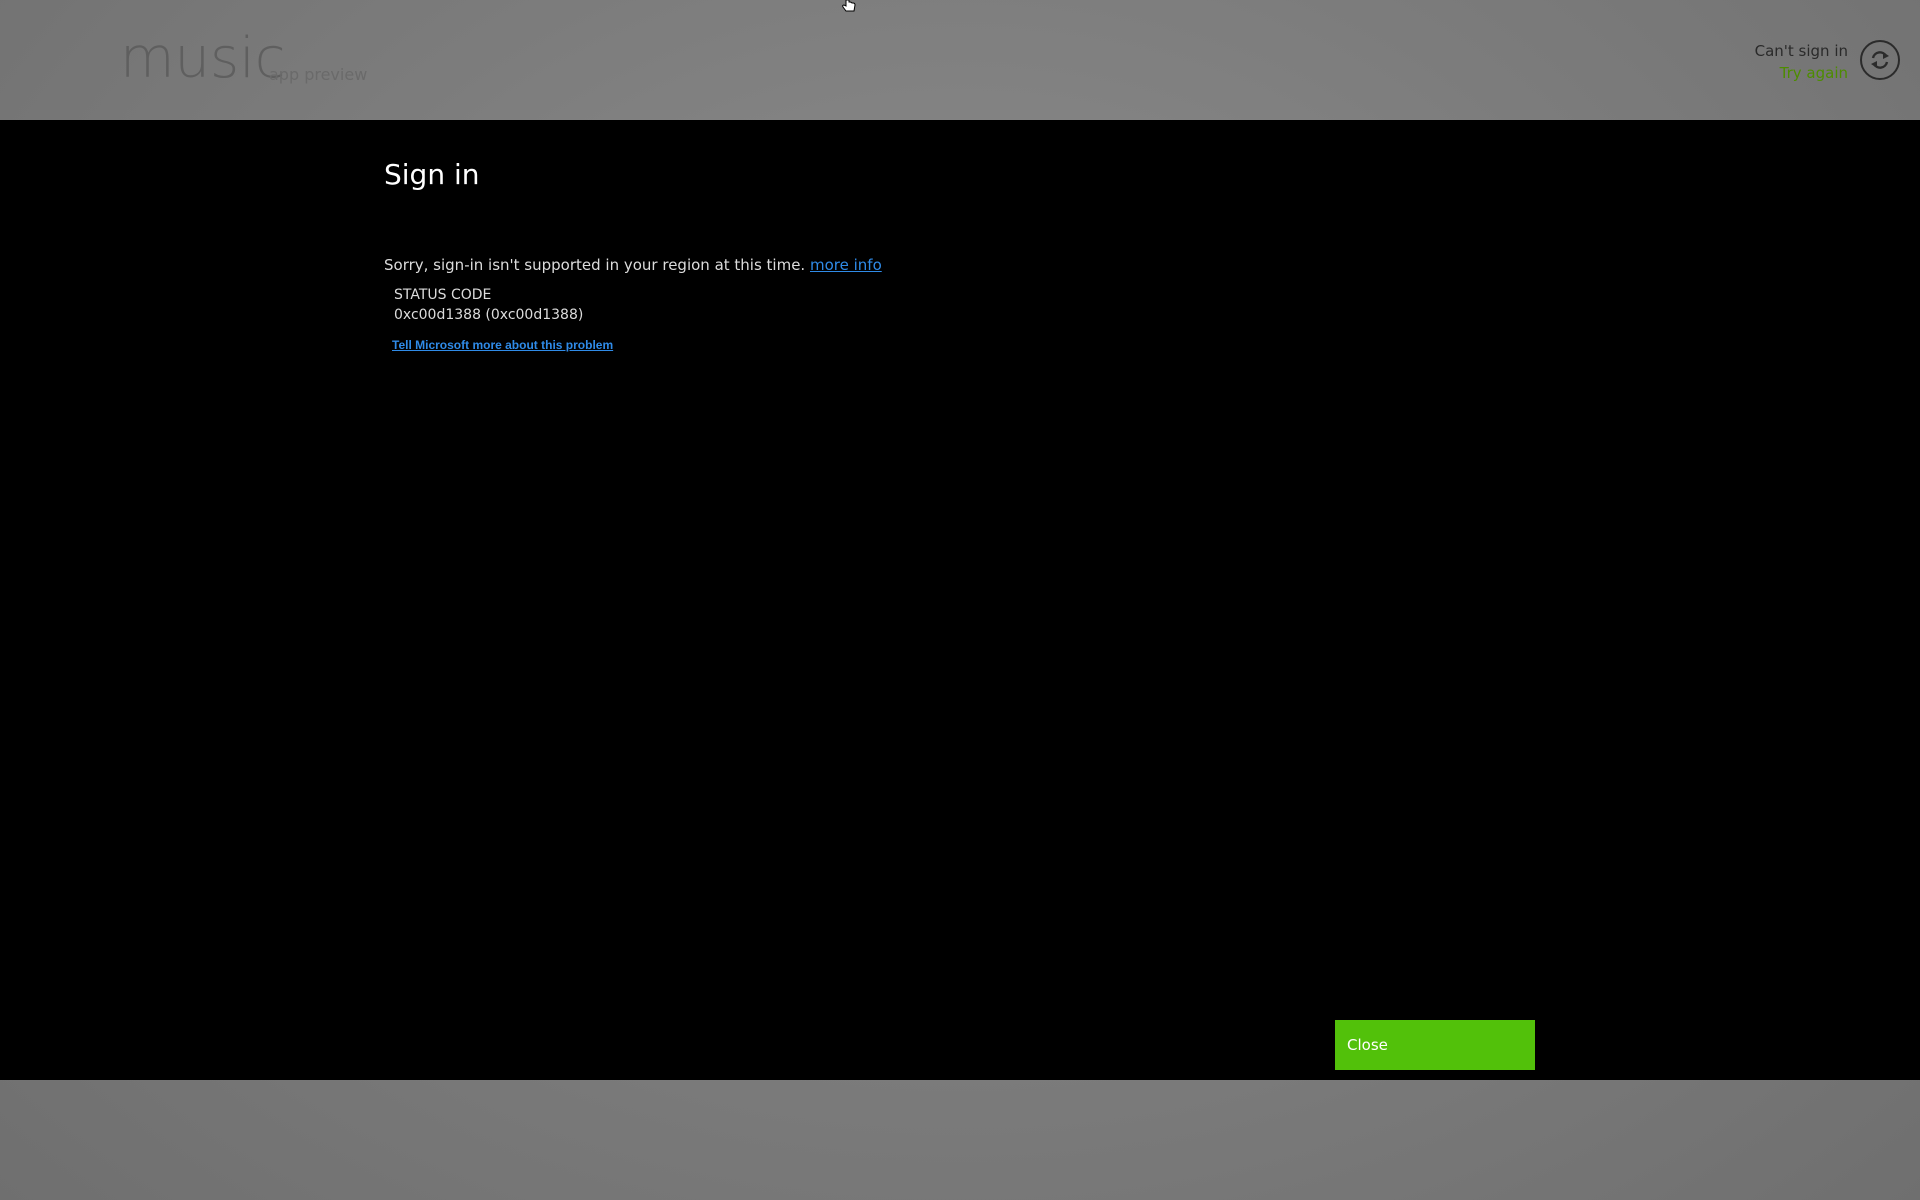 The height and width of the screenshot is (1200, 1920). Describe the element at coordinates (432, 174) in the screenshot. I see `dialog-title: Sign in` at that location.